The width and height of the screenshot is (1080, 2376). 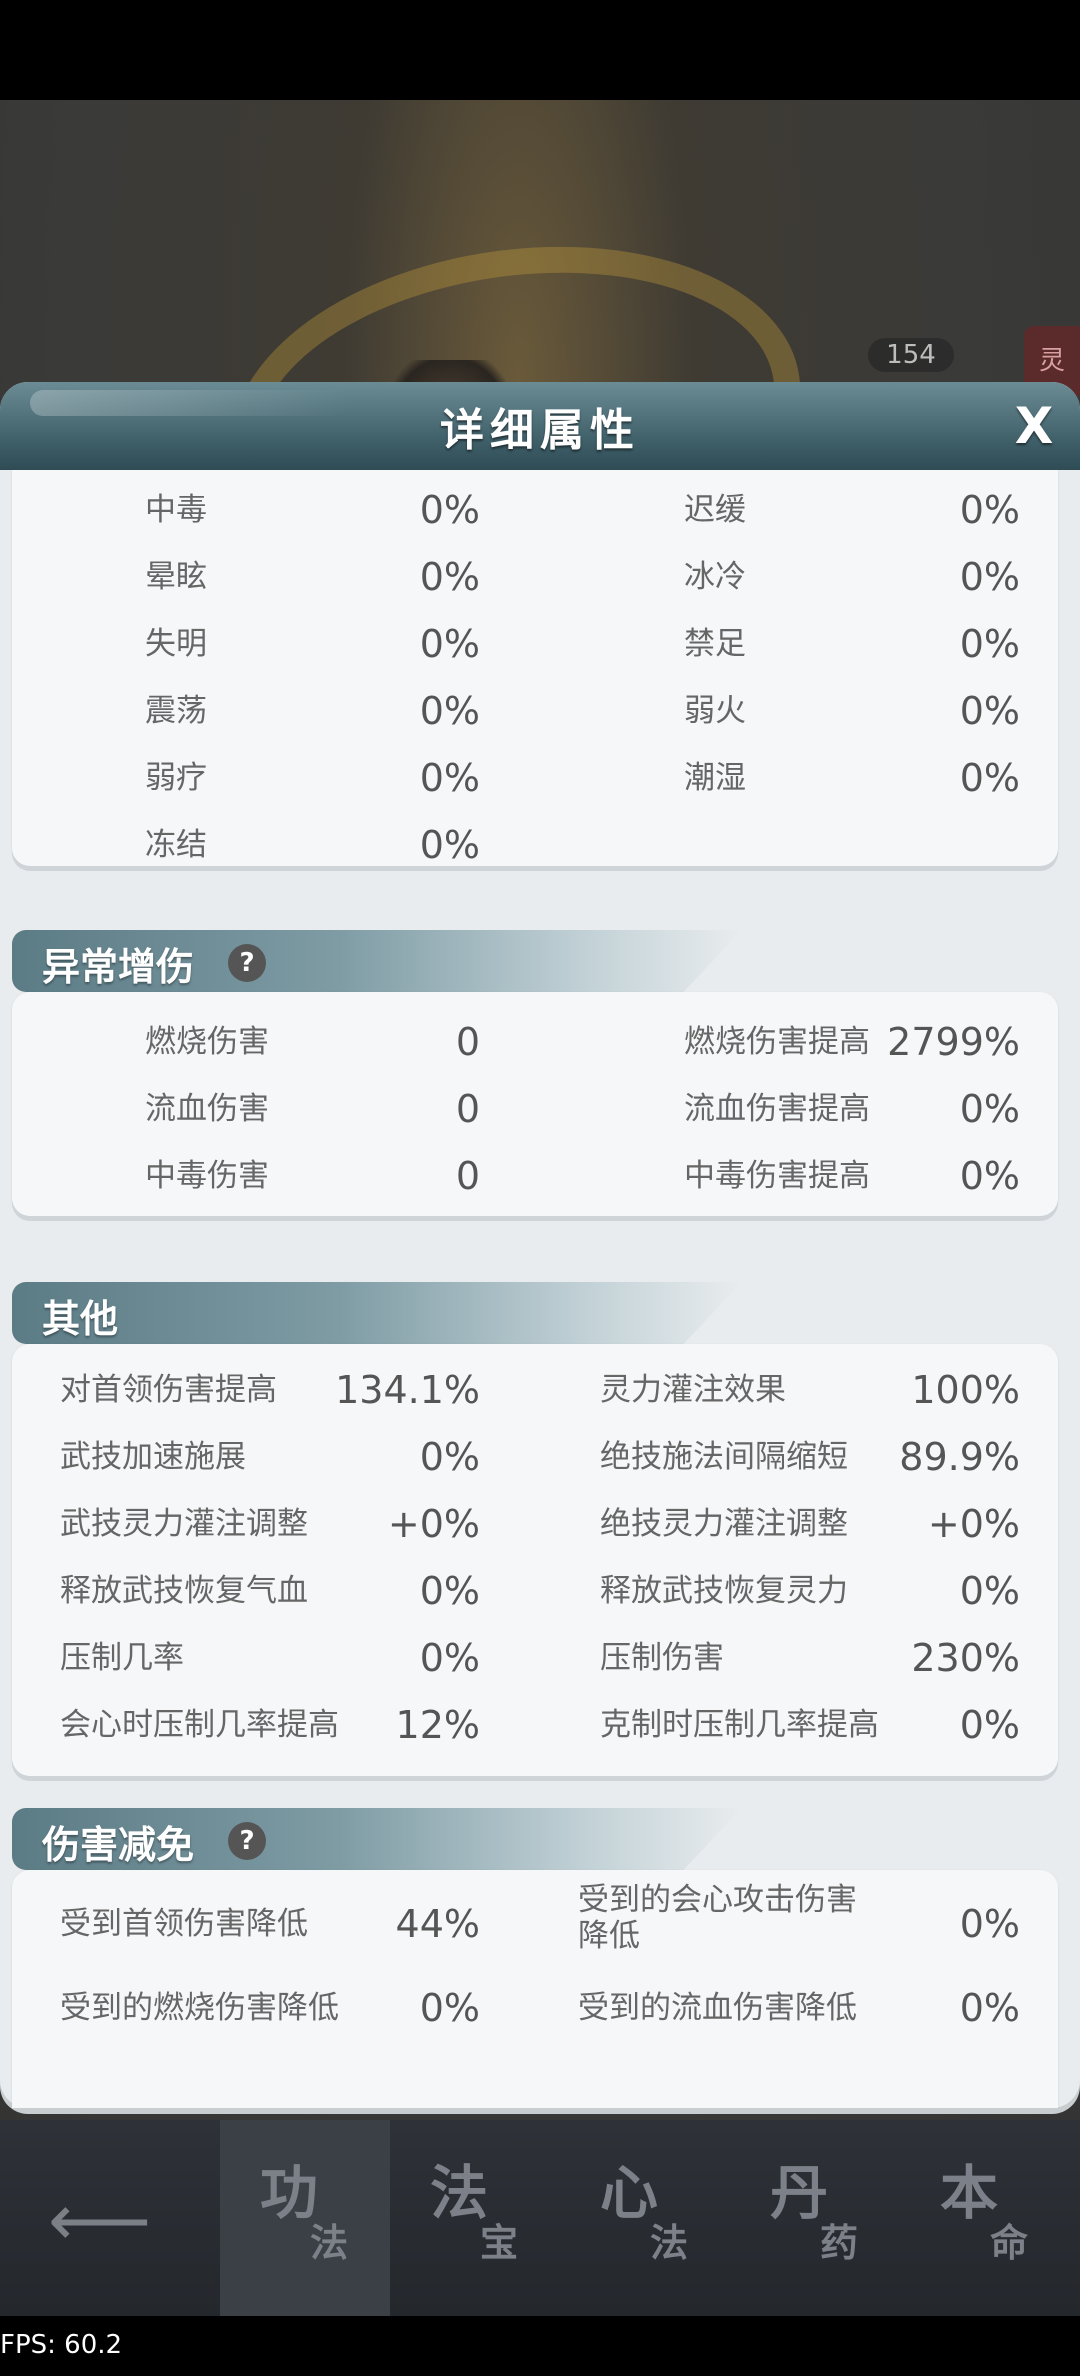 What do you see at coordinates (80, 1319) in the screenshot?
I see `section-title: 其他` at bounding box center [80, 1319].